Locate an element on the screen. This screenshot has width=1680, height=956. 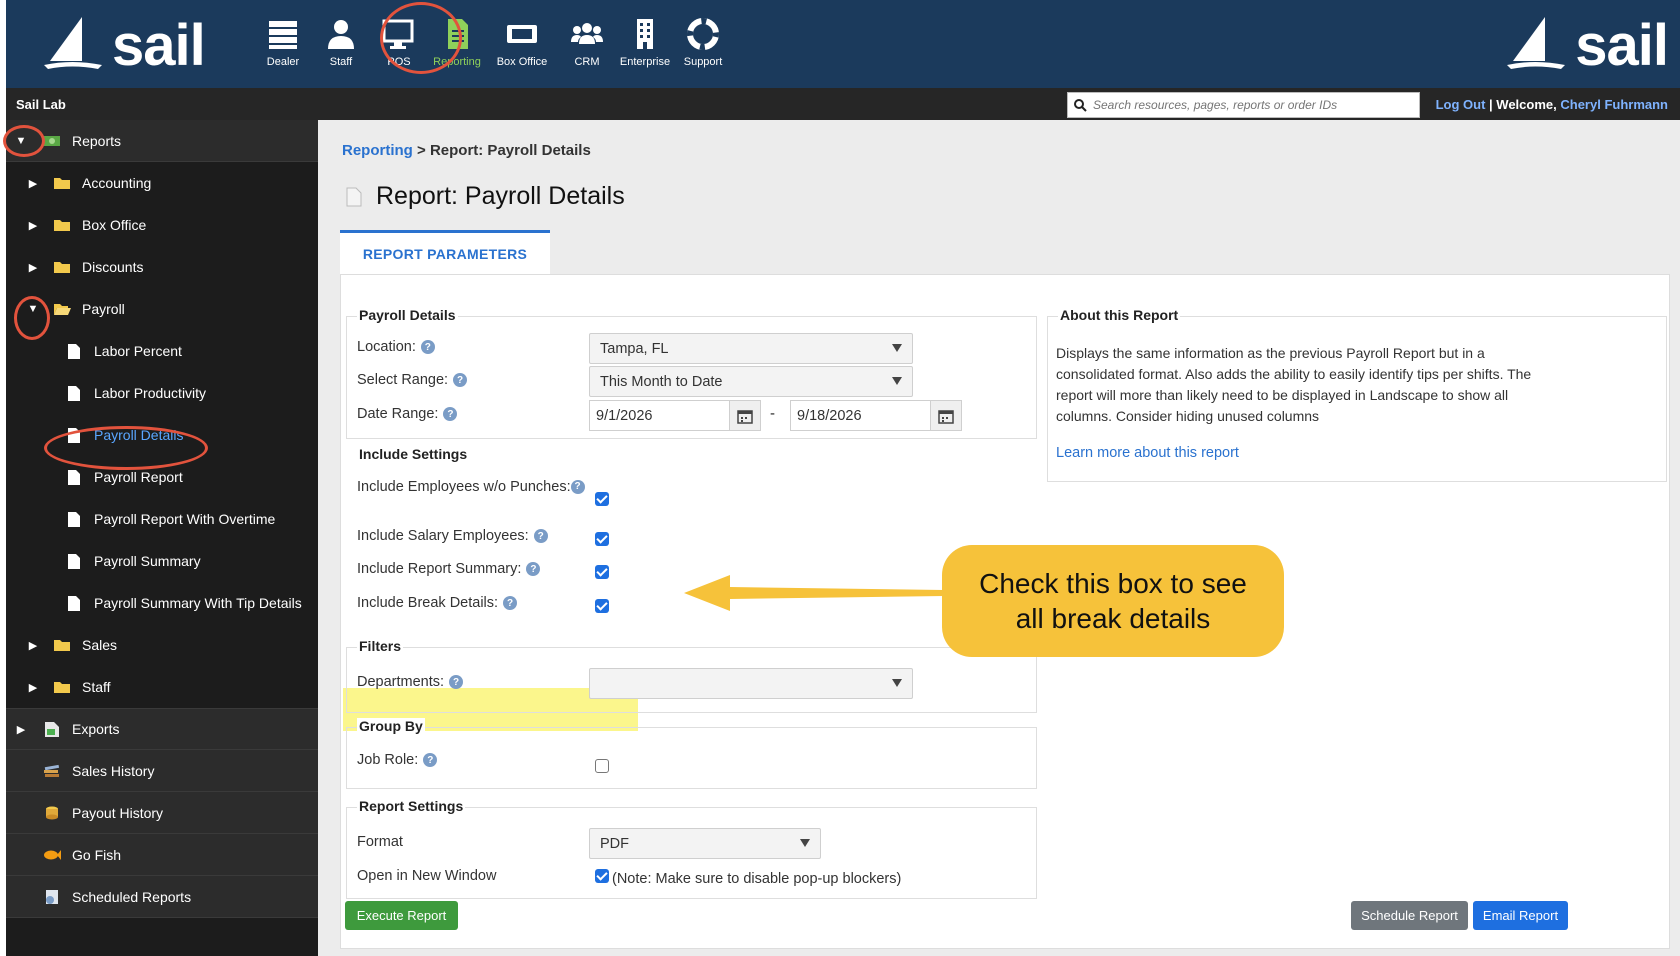
label-text: Include Employees w/o Punches: is located at coordinates (464, 487).